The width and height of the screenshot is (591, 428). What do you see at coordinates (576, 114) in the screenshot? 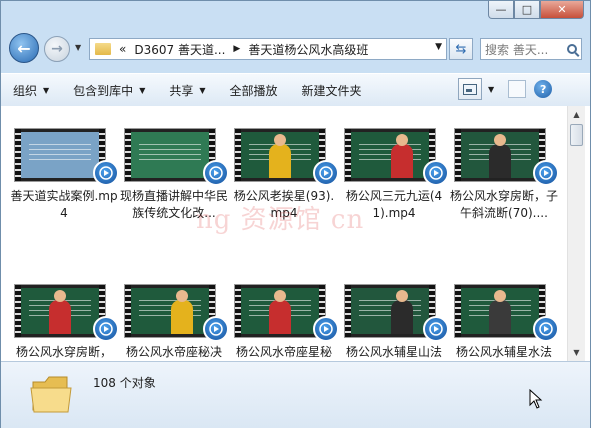
I see `scroll-up-icon: ▲` at bounding box center [576, 114].